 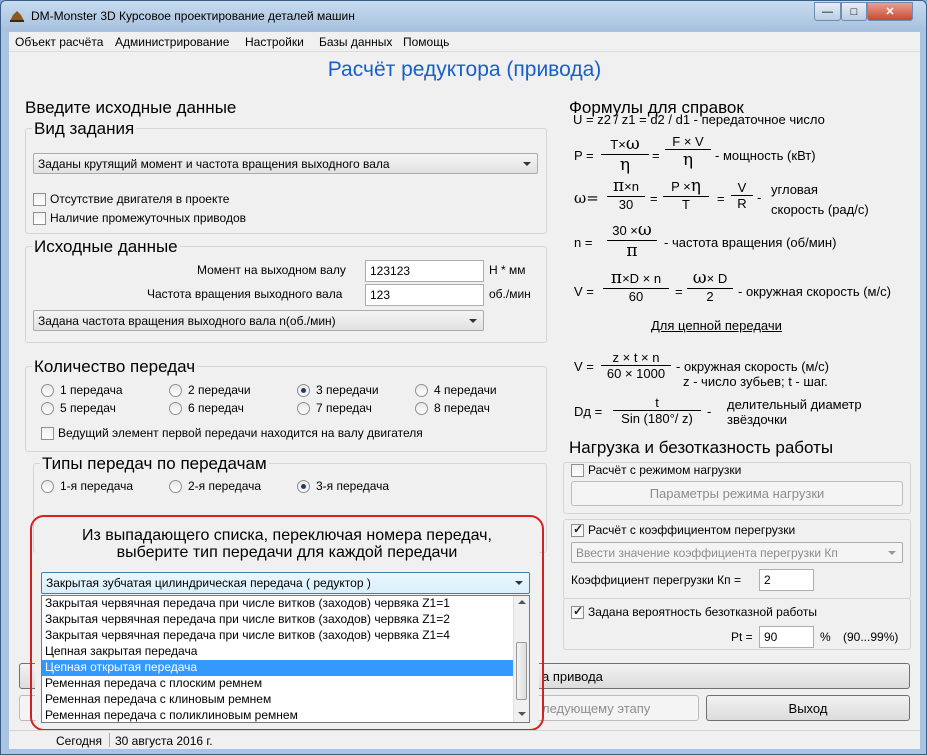 I want to click on frac-text: 60, so click(x=636, y=296).